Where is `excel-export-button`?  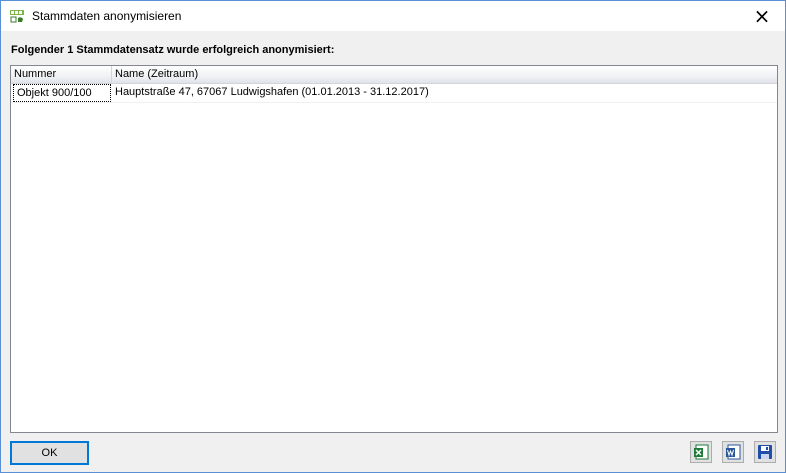 excel-export-button is located at coordinates (701, 452).